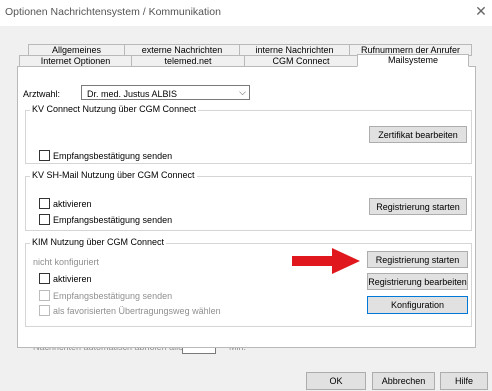 This screenshot has width=492, height=391. I want to click on kv-sh-mail-empfang-label: Empfangsbestätigung senden, so click(113, 220).